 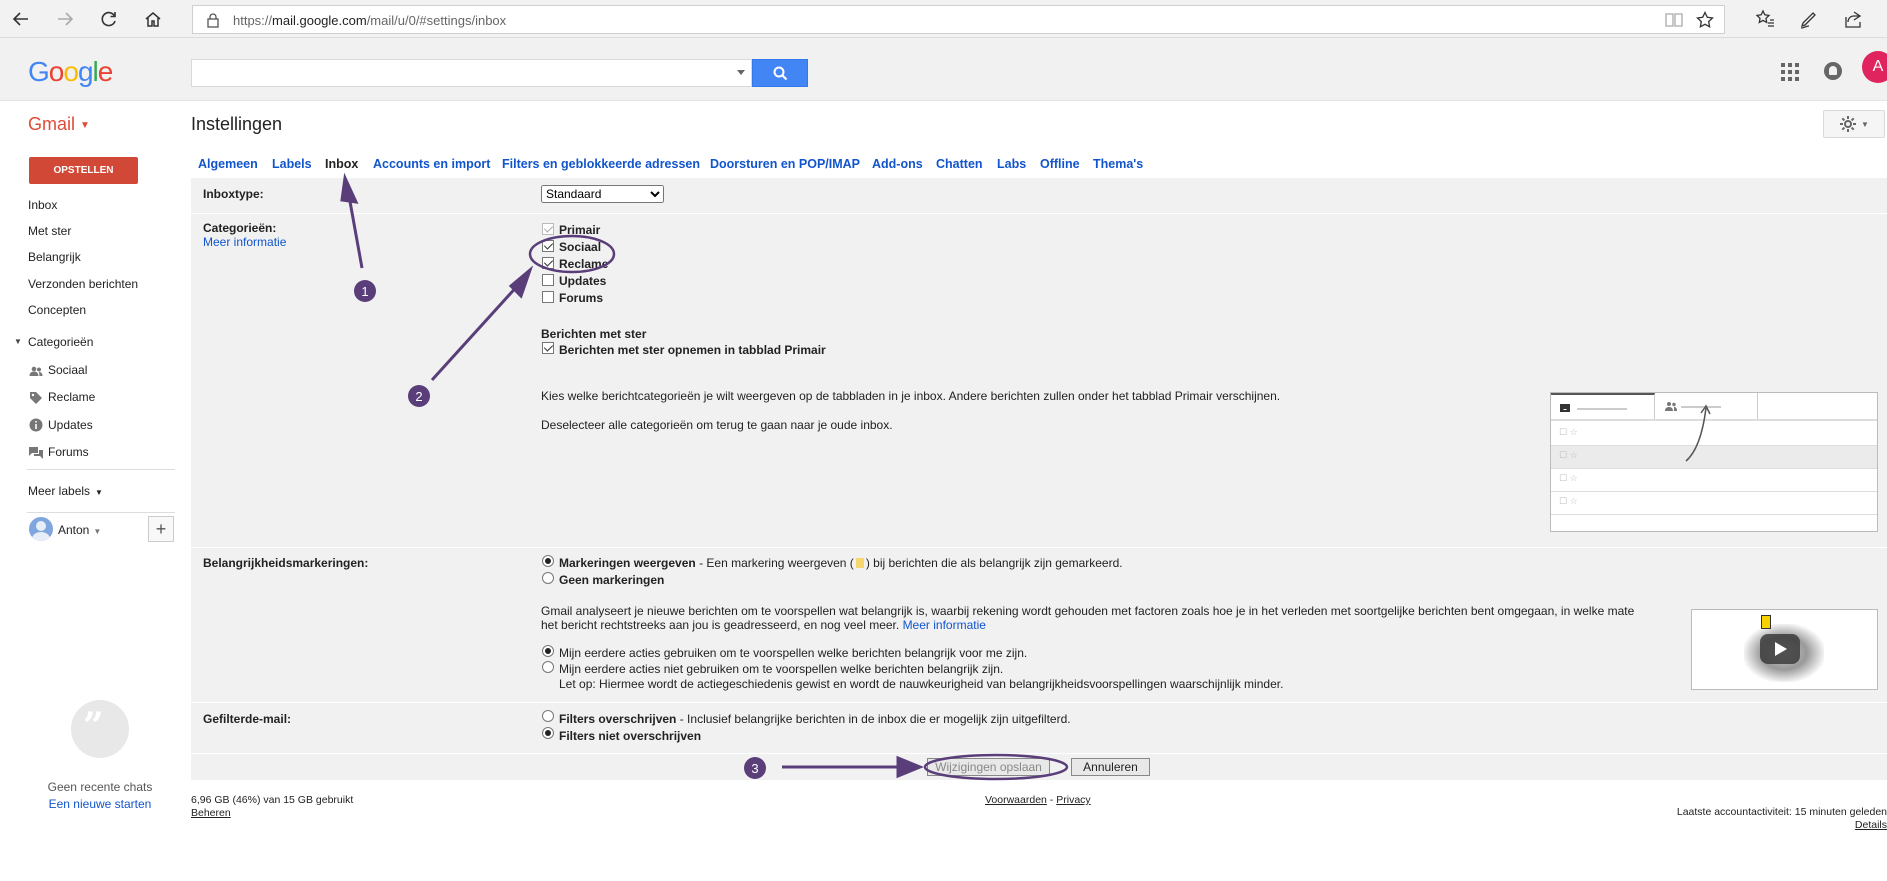 What do you see at coordinates (1833, 71) in the screenshot?
I see `notifications-icon` at bounding box center [1833, 71].